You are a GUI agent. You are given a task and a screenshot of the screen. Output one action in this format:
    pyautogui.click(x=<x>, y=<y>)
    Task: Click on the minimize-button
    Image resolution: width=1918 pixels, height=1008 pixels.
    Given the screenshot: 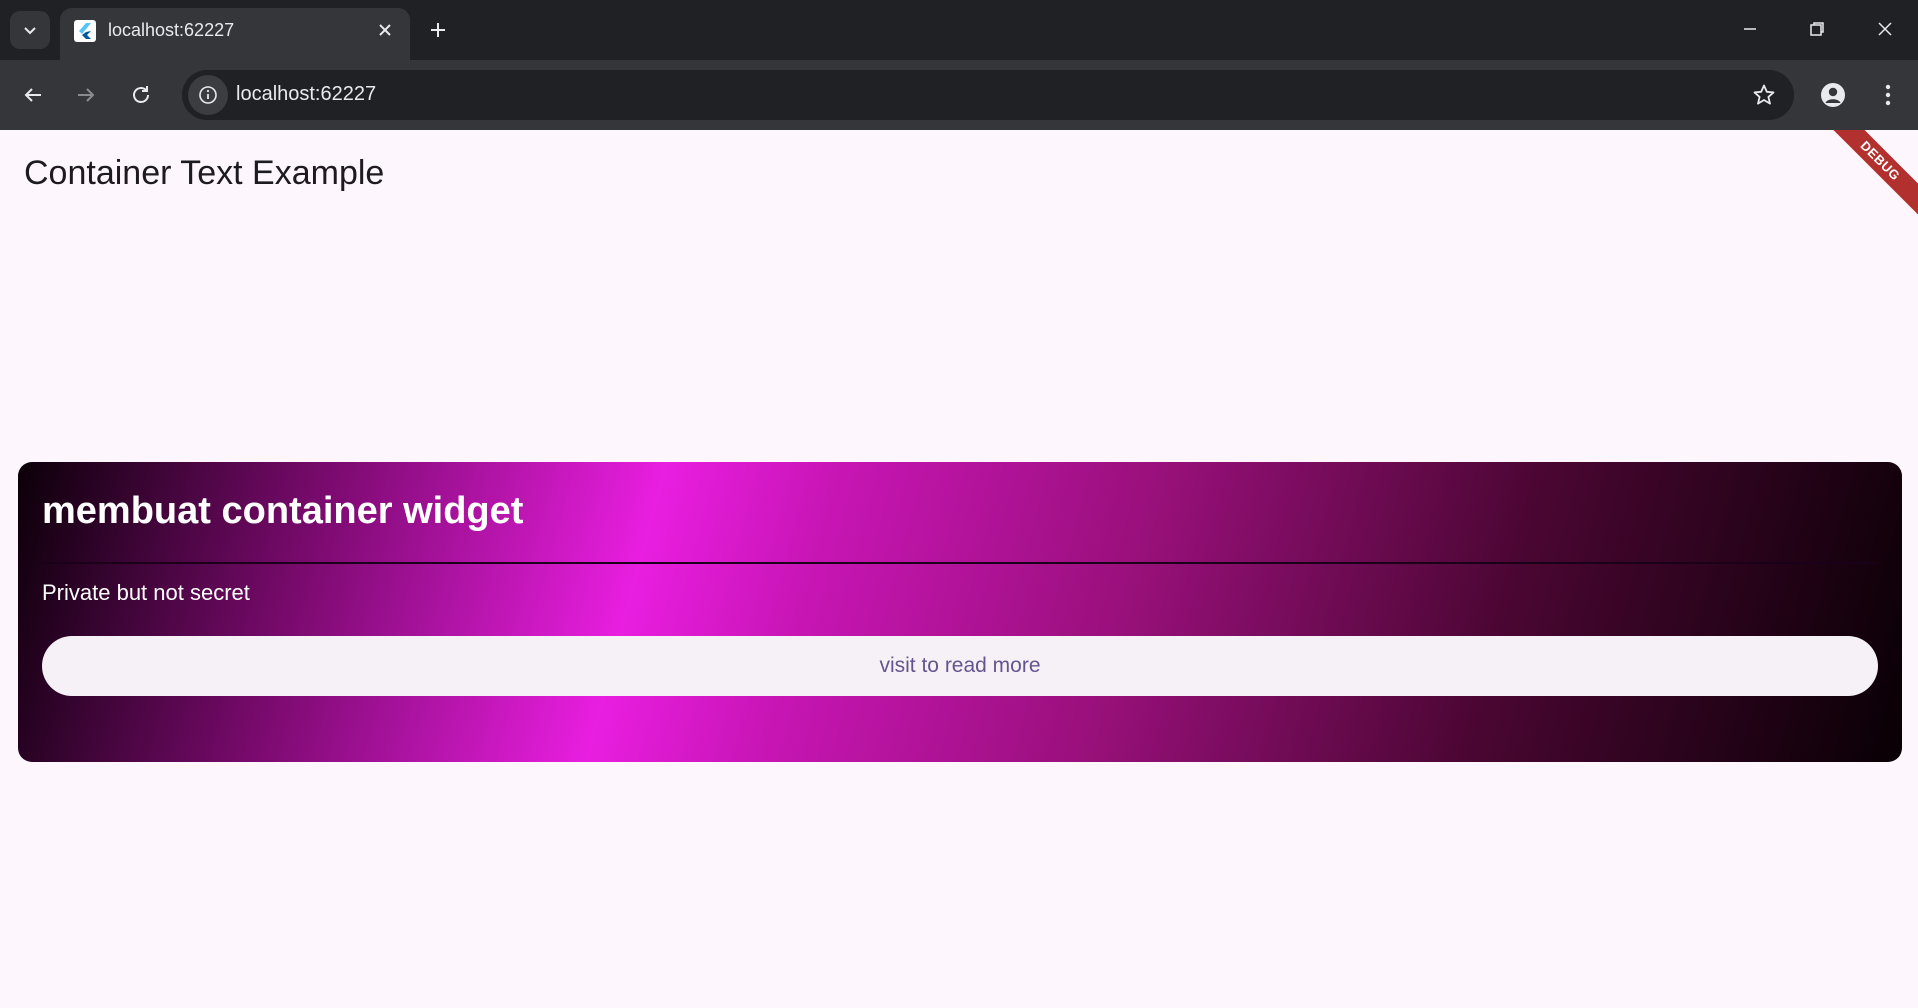 What is the action you would take?
    pyautogui.click(x=1750, y=29)
    